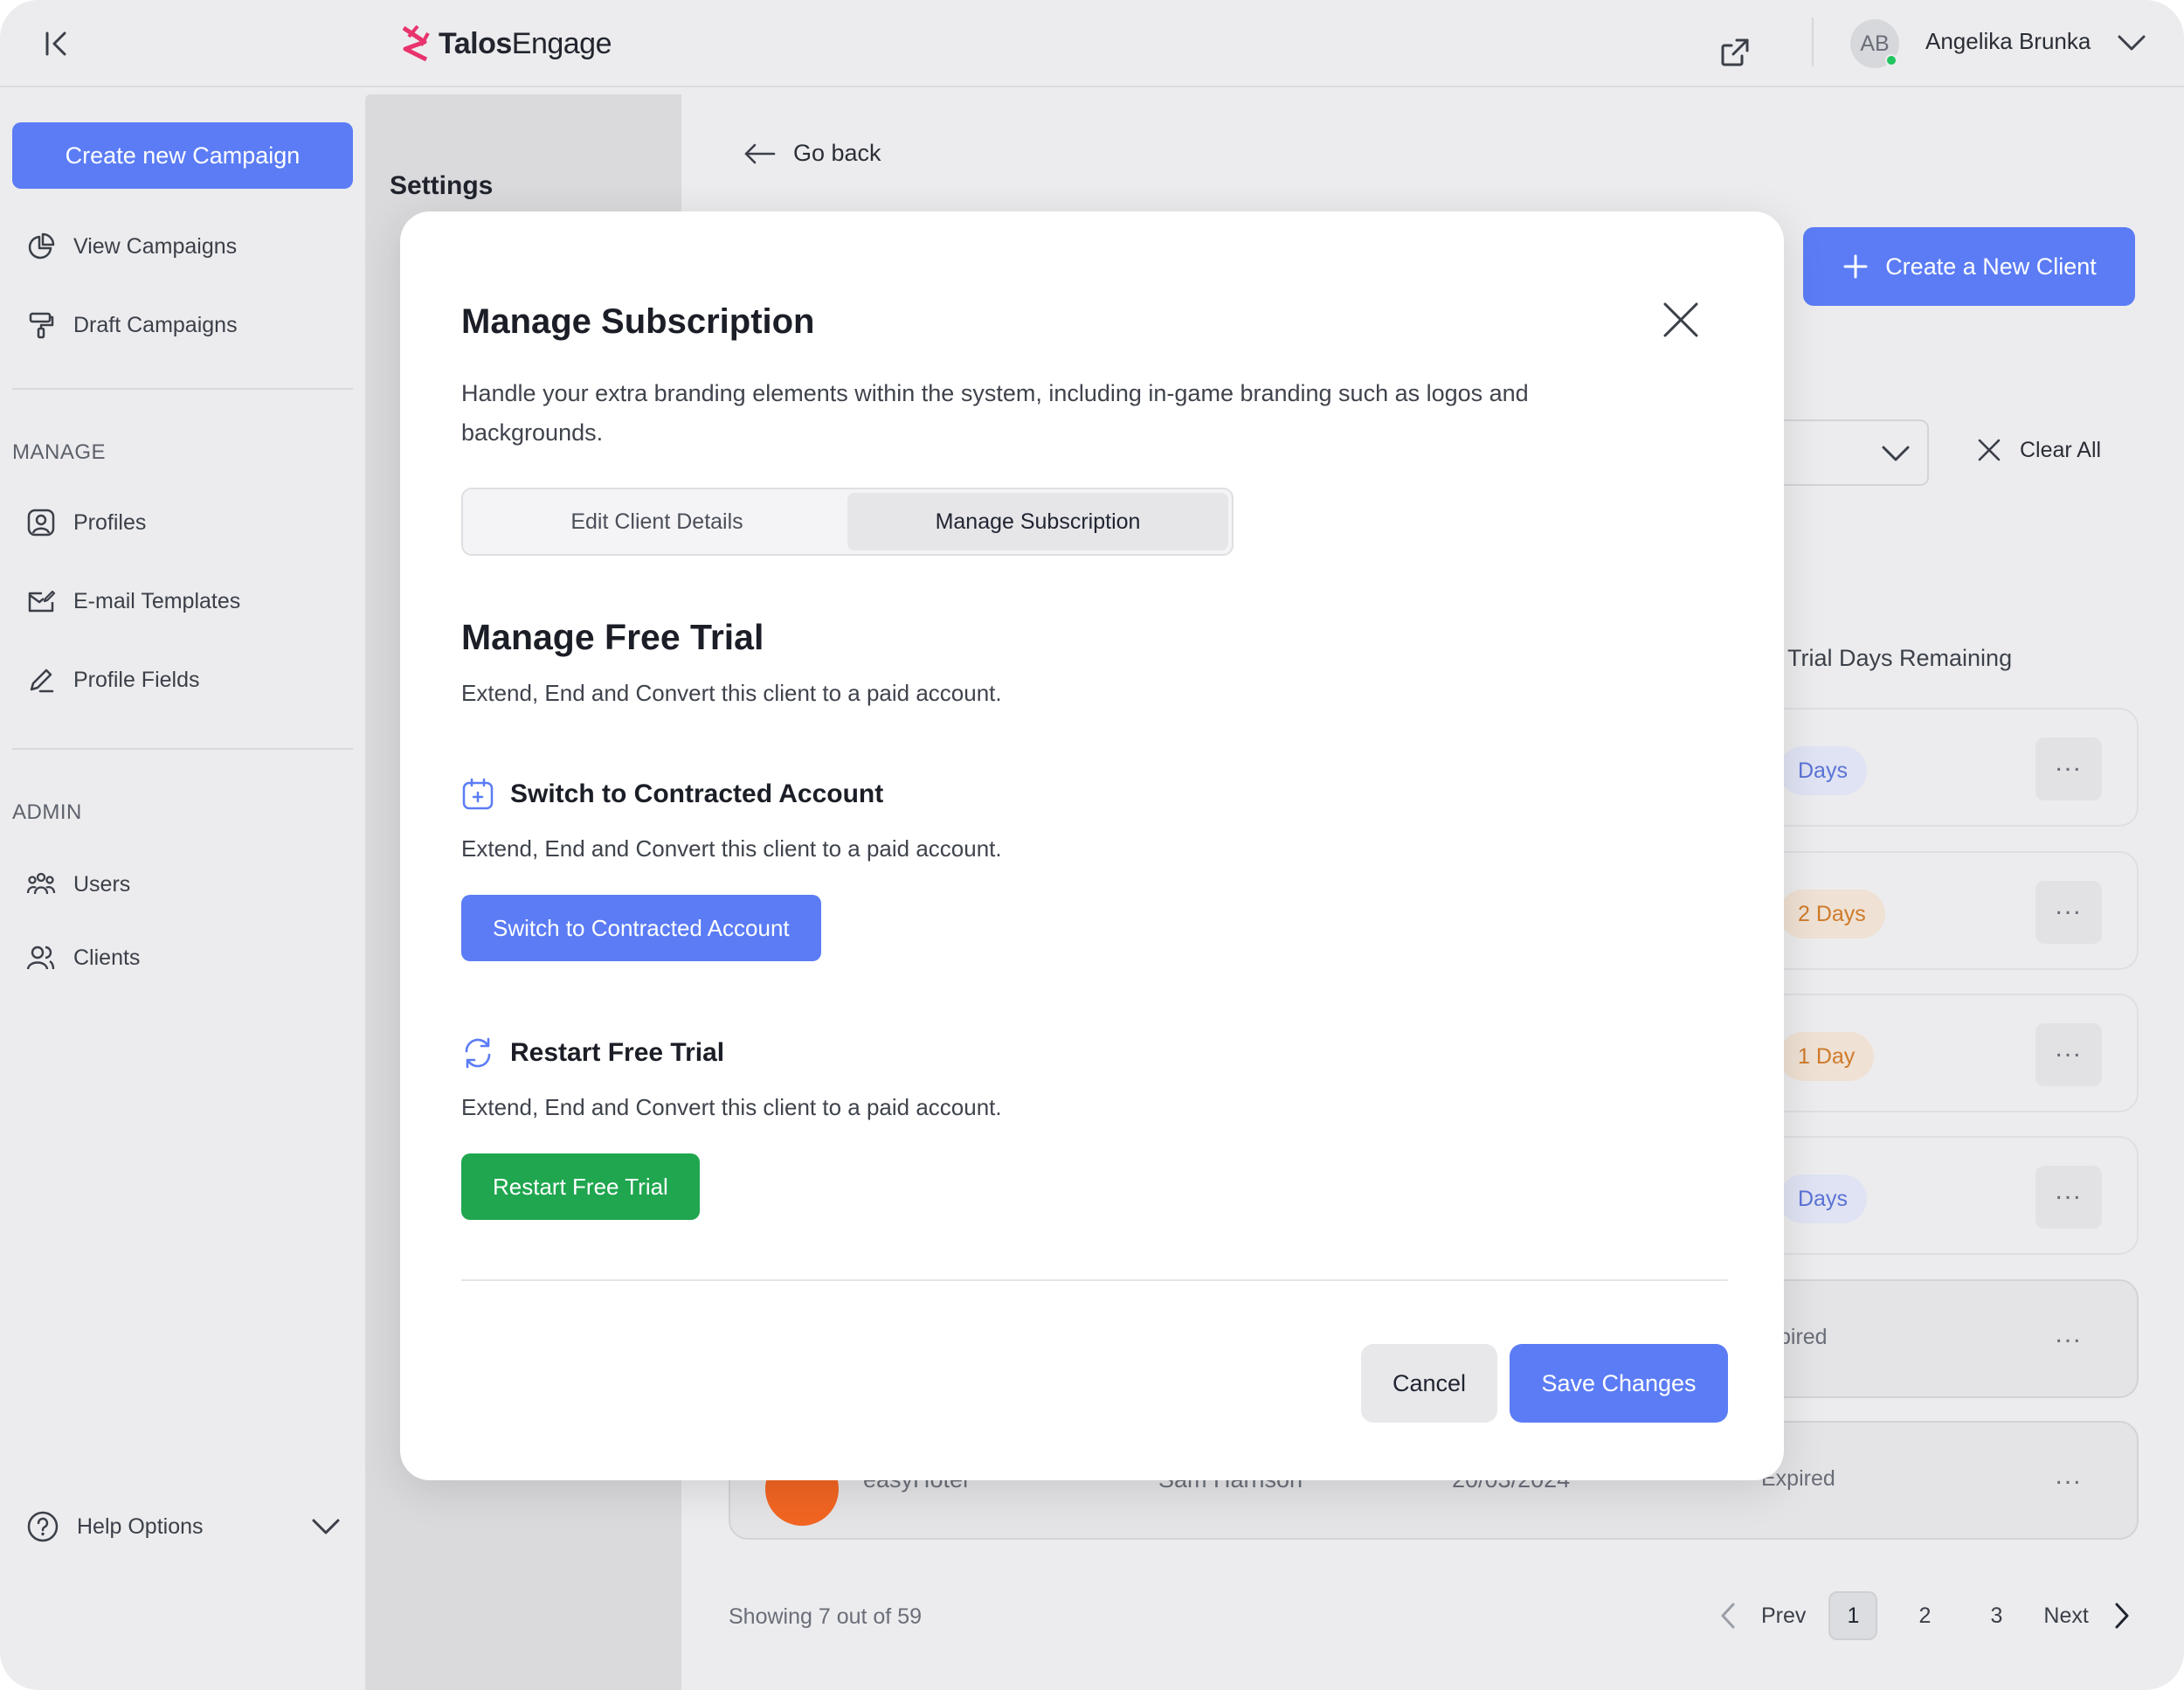 This screenshot has width=2184, height=1690. What do you see at coordinates (131, 246) in the screenshot?
I see `sidebar-item-view-campaigns: View Campaigns` at bounding box center [131, 246].